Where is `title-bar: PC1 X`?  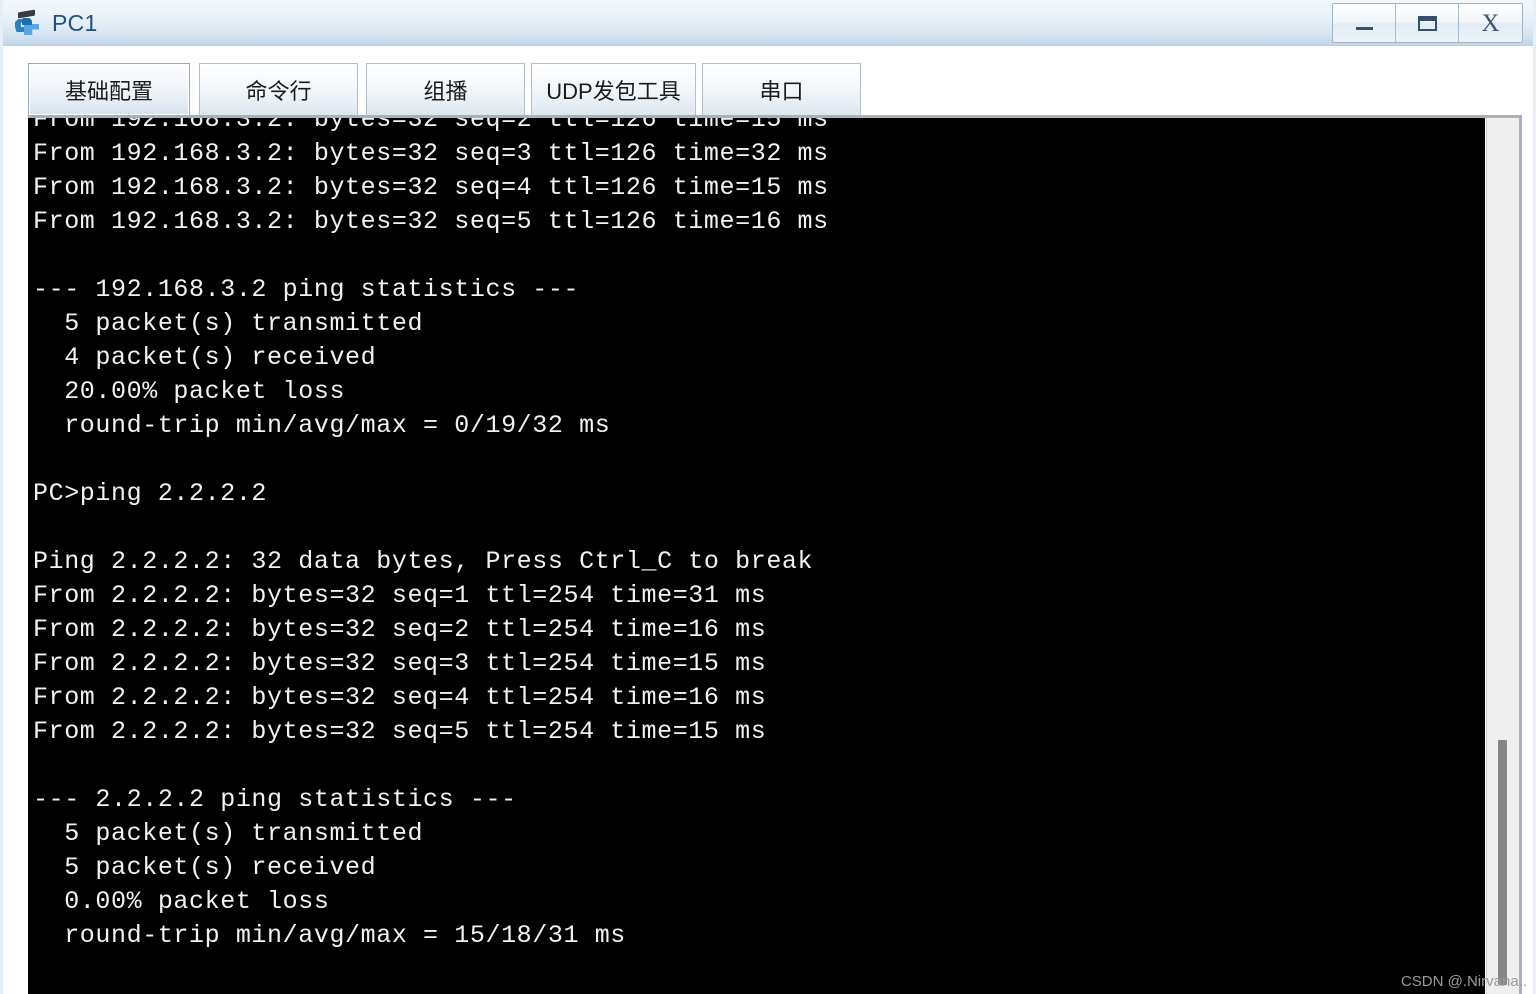
title-bar: PC1 X is located at coordinates (768, 23).